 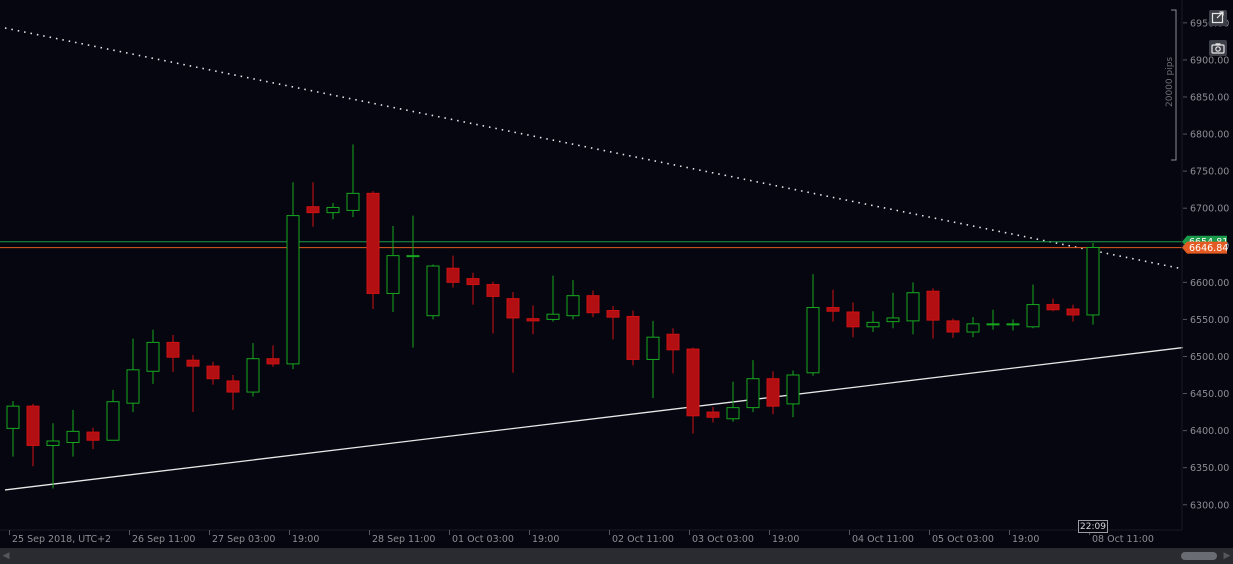 What do you see at coordinates (1209, 505) in the screenshot?
I see `y-tick-label: 6300.00` at bounding box center [1209, 505].